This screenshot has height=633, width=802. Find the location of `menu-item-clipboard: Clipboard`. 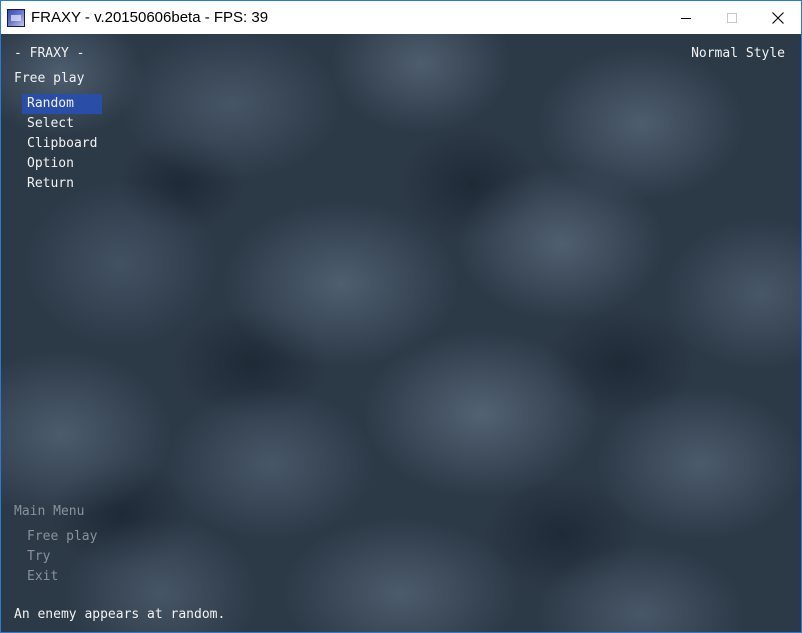

menu-item-clipboard: Clipboard is located at coordinates (62, 144).